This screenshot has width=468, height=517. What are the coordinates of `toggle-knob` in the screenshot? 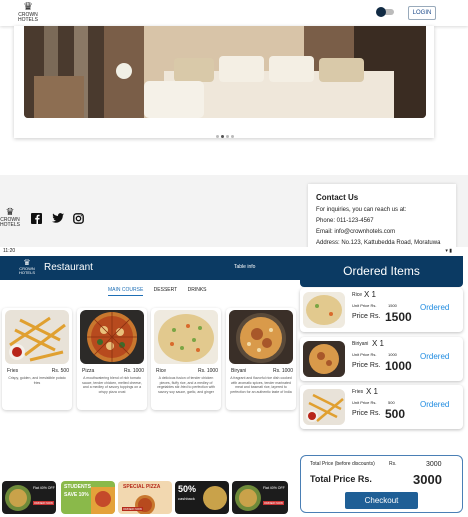 It's located at (381, 12).